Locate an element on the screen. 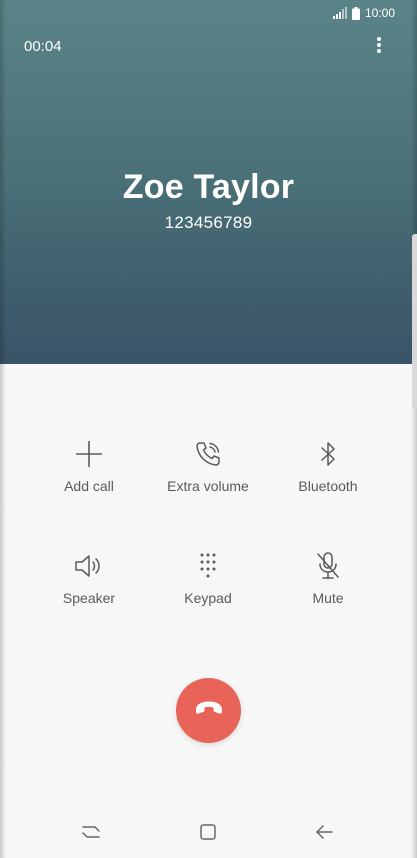 This screenshot has height=858, width=417. keypad-icon is located at coordinates (208, 568).